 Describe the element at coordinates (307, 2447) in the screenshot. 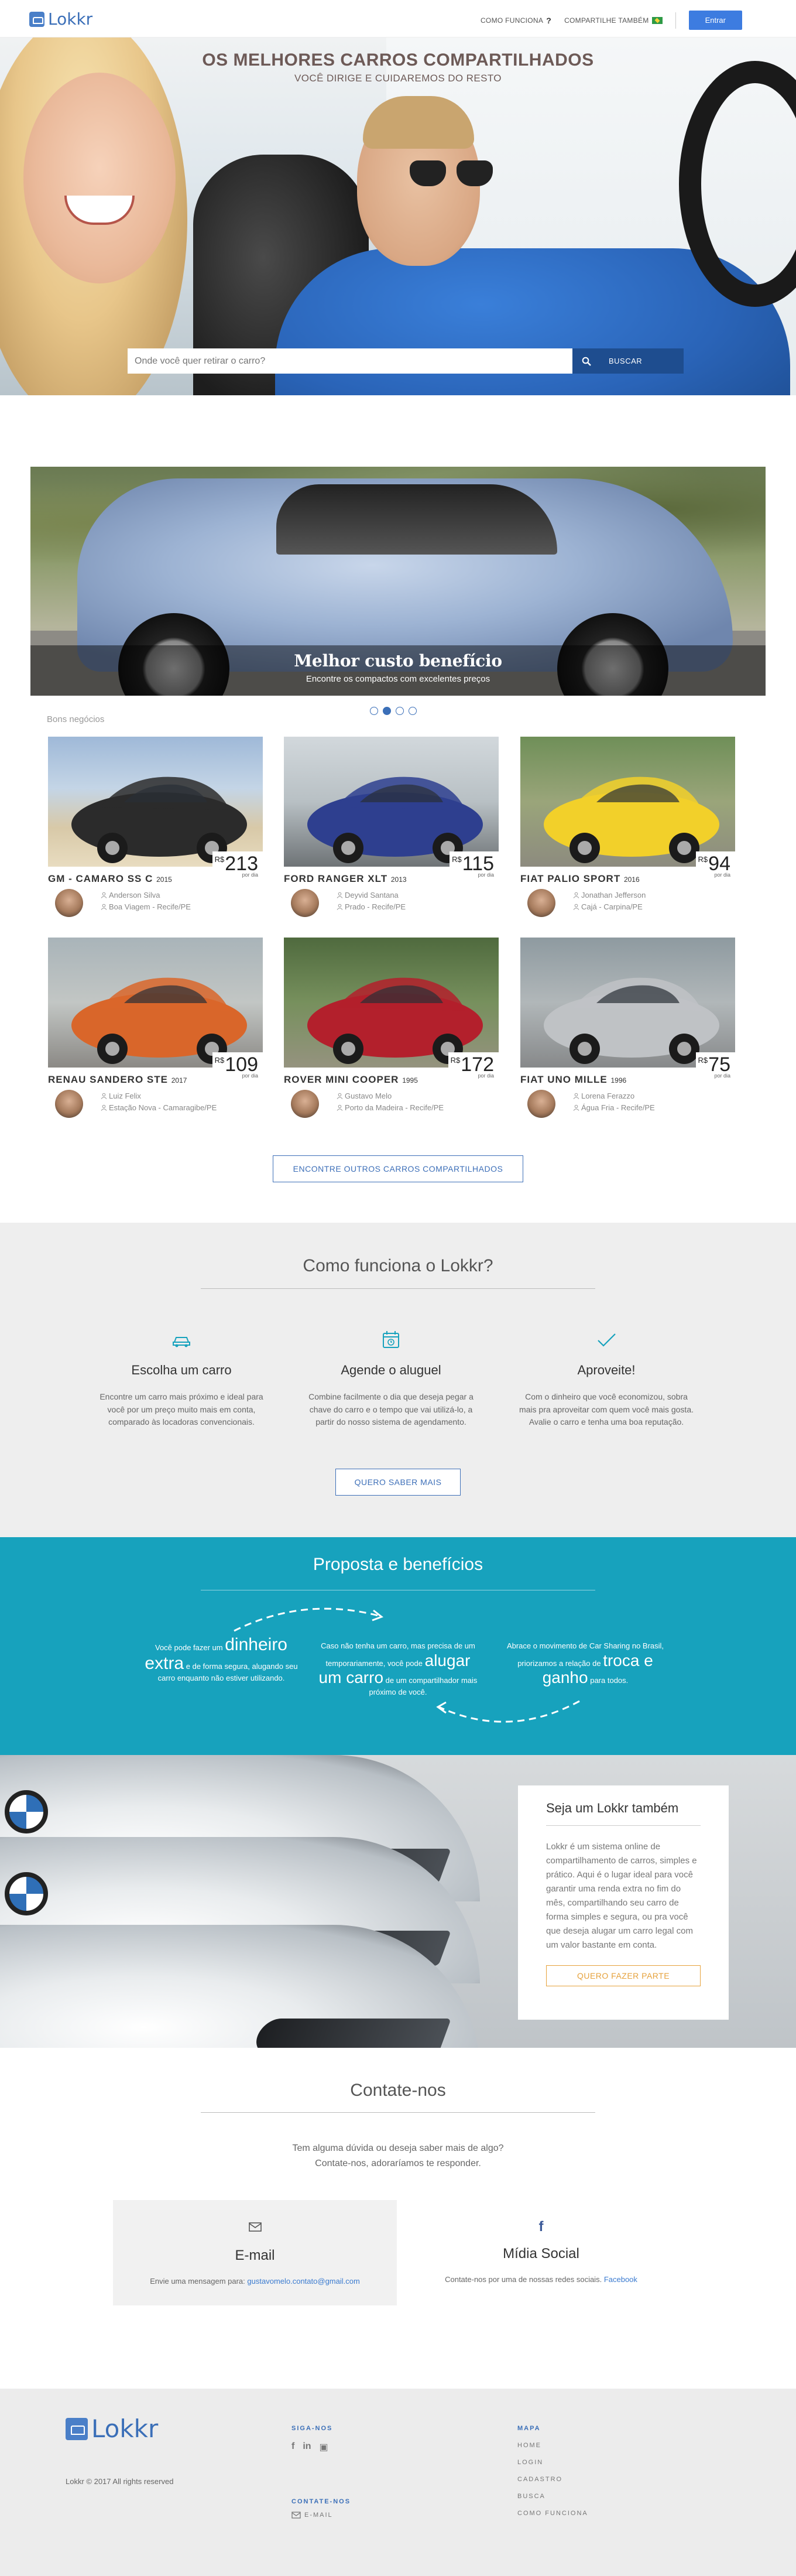

I see `linkedin-icon: in` at that location.